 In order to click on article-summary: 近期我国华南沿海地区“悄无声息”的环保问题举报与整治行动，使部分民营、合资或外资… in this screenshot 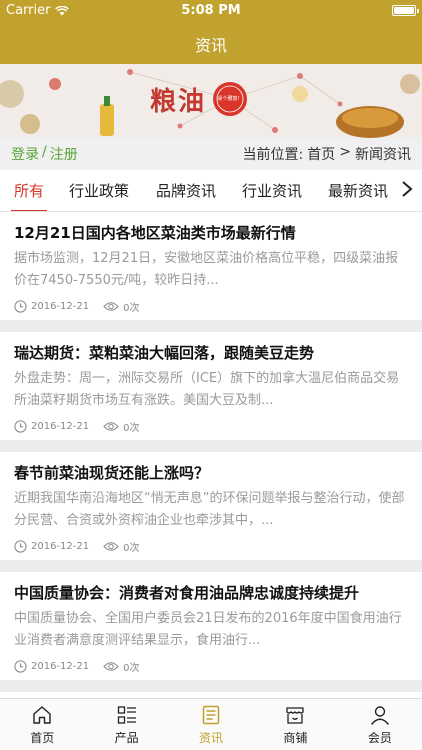, I will do `click(209, 509)`.